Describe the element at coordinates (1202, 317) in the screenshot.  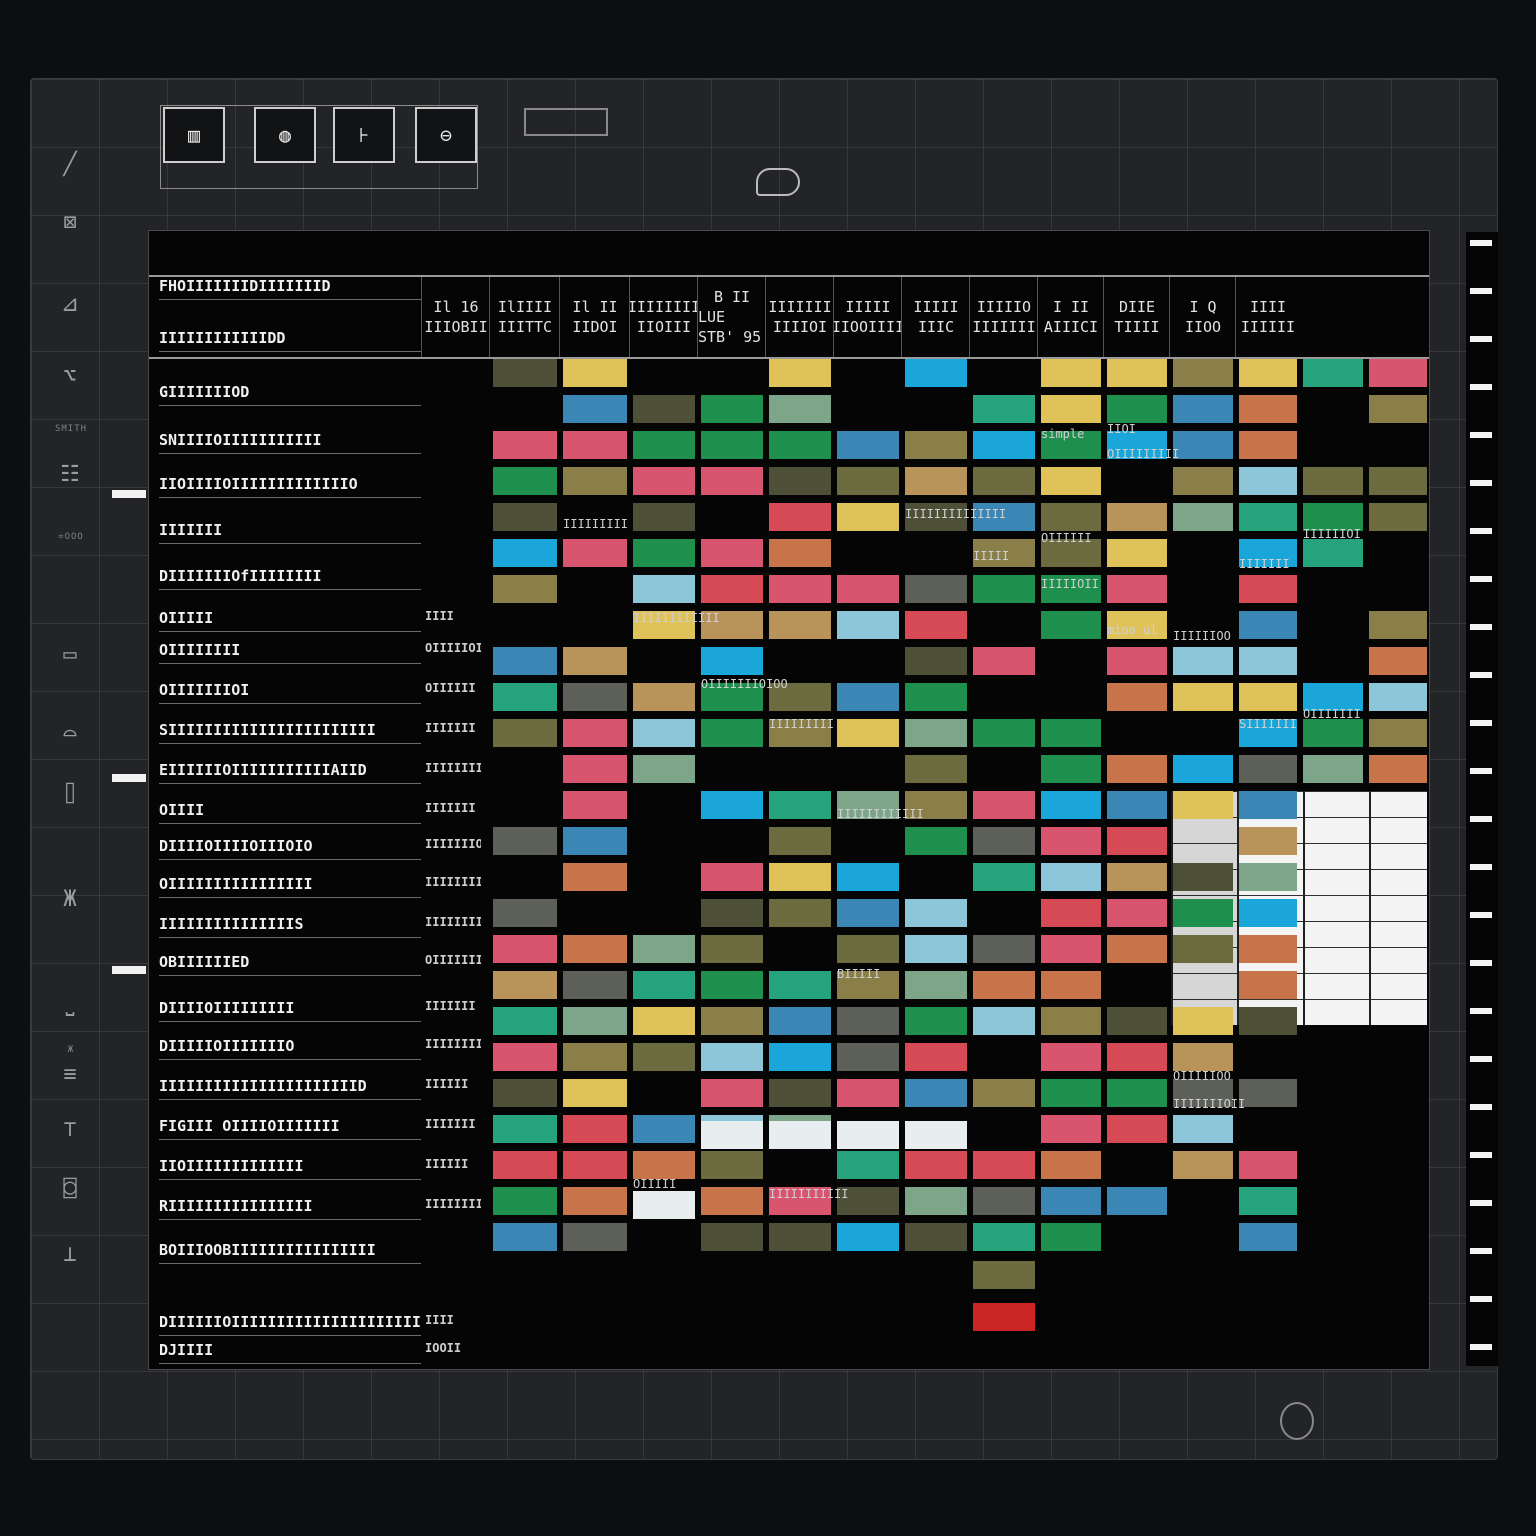
I see `column-header: I Q IIOO` at that location.